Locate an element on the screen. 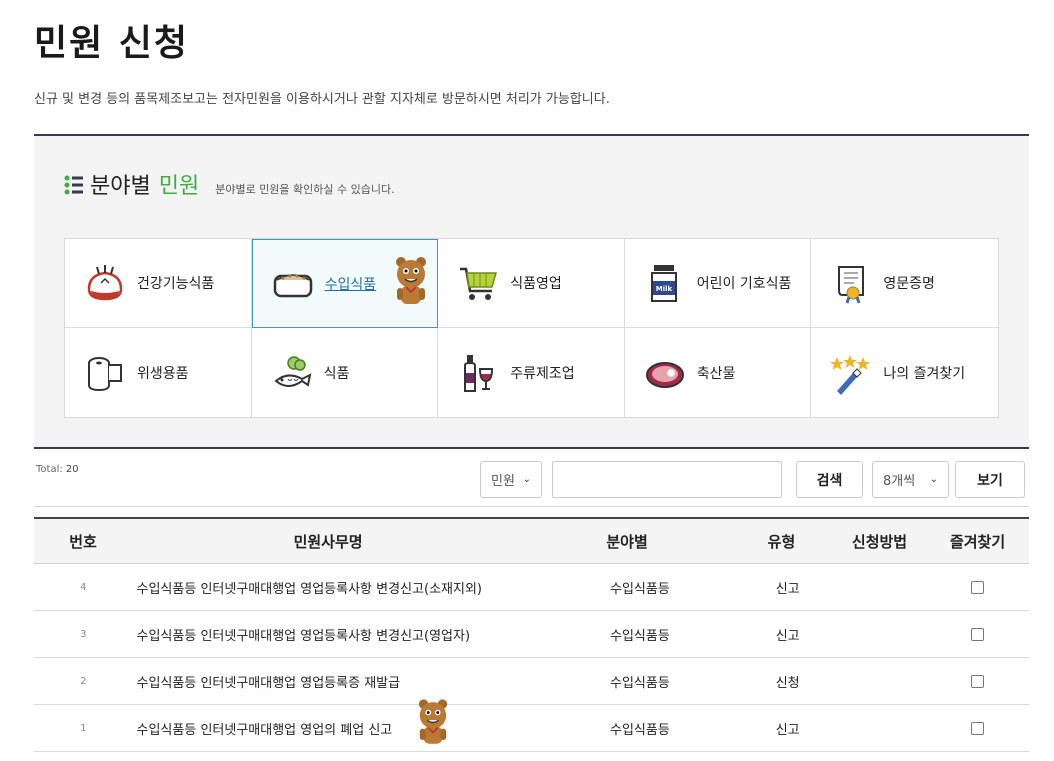 Image resolution: width=1054 pixels, height=761 pixels. panel-title: 분야별 is located at coordinates (120, 186).